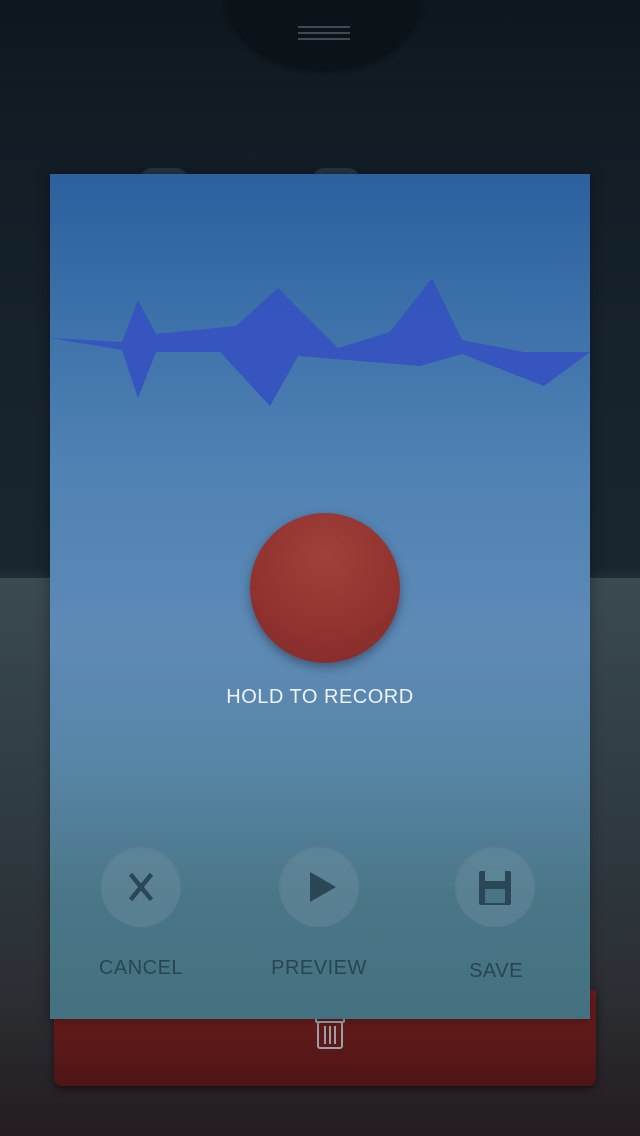 The width and height of the screenshot is (640, 1136). Describe the element at coordinates (323, 887) in the screenshot. I see `play-icon` at that location.